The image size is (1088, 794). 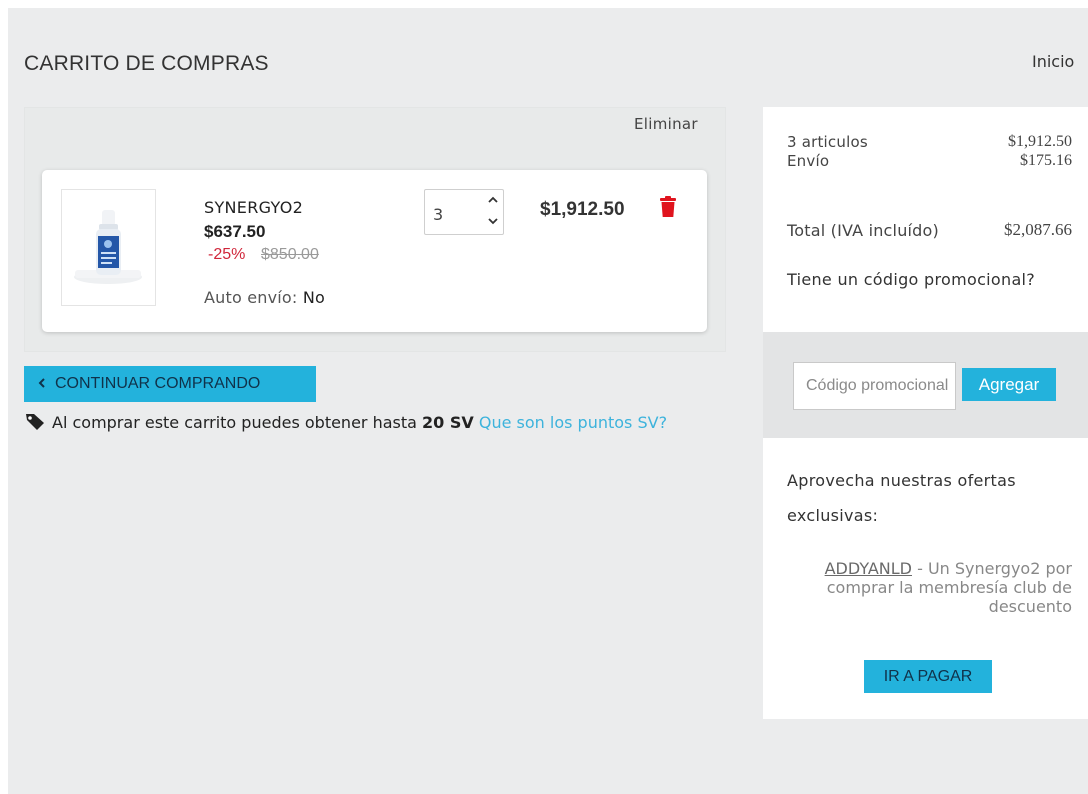 I want to click on auto-ship-info: Auto envío: No, so click(x=264, y=297).